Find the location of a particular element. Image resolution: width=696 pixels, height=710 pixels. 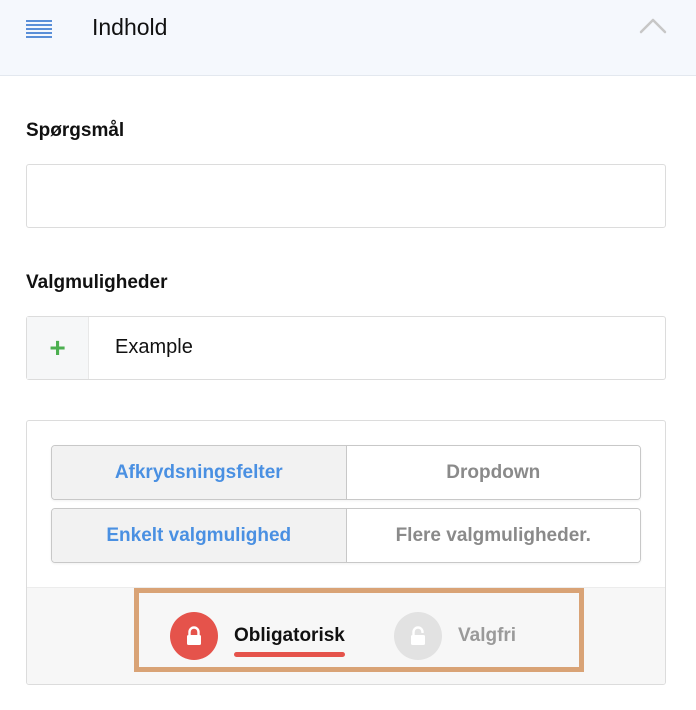

obligatory-label: Obligatorisk is located at coordinates (289, 641).